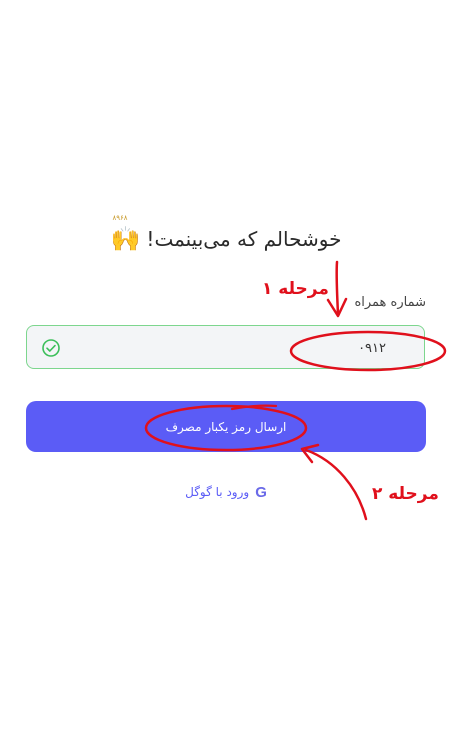 This screenshot has width=452, height=743. I want to click on google-login-label: ورود با گوگل, so click(217, 492).